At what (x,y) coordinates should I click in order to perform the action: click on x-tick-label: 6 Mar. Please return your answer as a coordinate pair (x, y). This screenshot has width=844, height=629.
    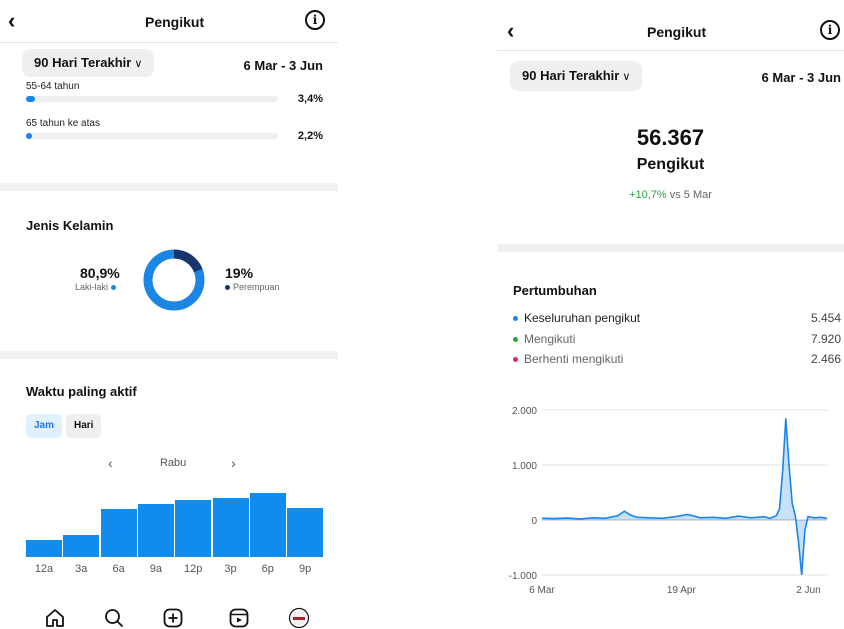
    Looking at the image, I should click on (542, 590).